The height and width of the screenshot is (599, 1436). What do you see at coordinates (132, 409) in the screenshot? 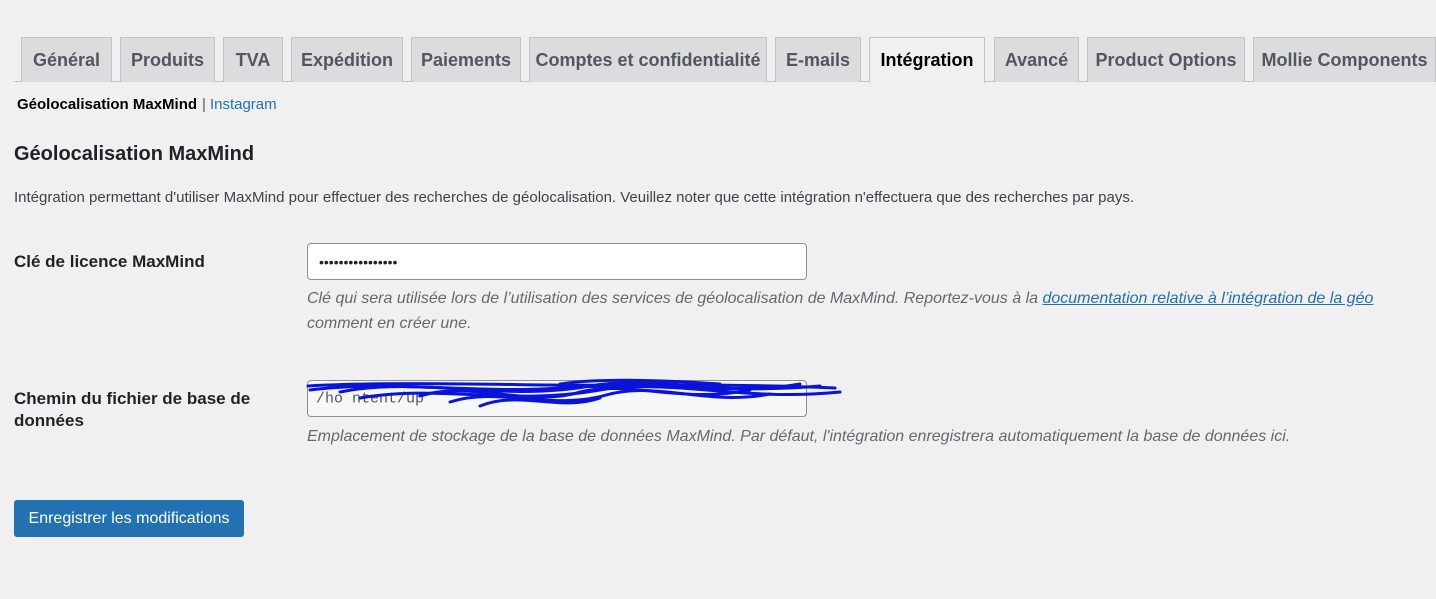
I see `database-path-label: Chemin du fichier de base de données` at bounding box center [132, 409].